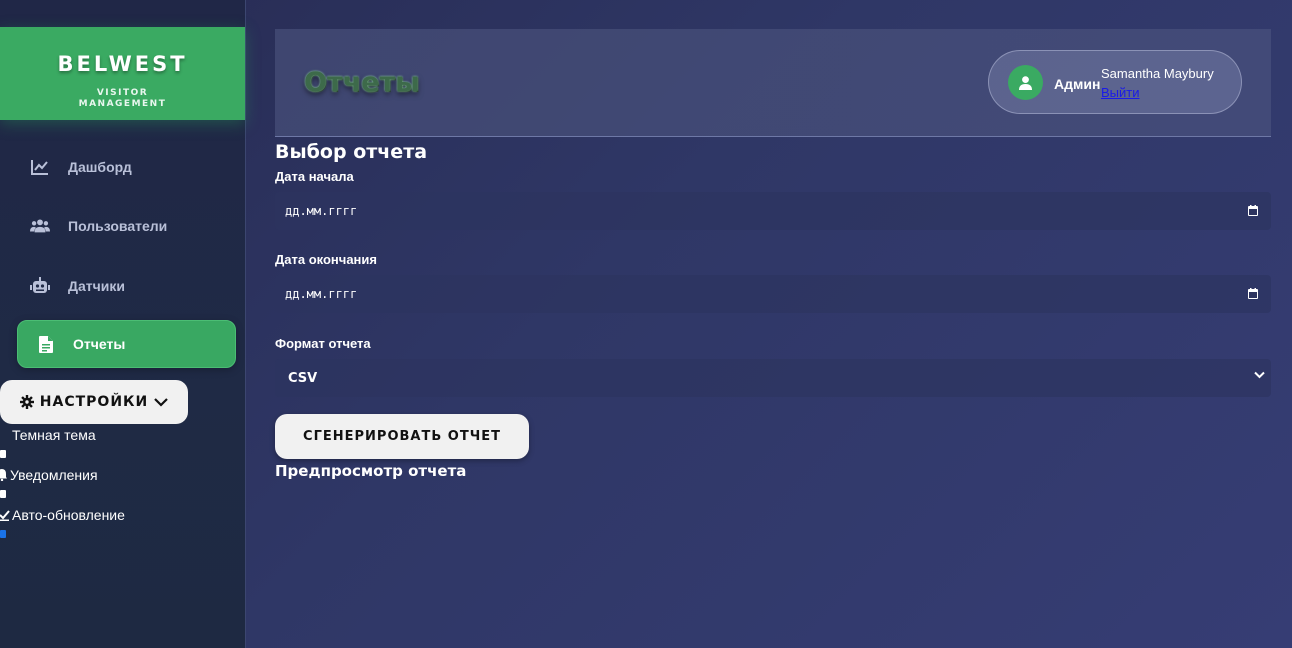 Image resolution: width=1292 pixels, height=648 pixels. Describe the element at coordinates (68, 515) in the screenshot. I see `setting-label: Авто-обновление` at that location.